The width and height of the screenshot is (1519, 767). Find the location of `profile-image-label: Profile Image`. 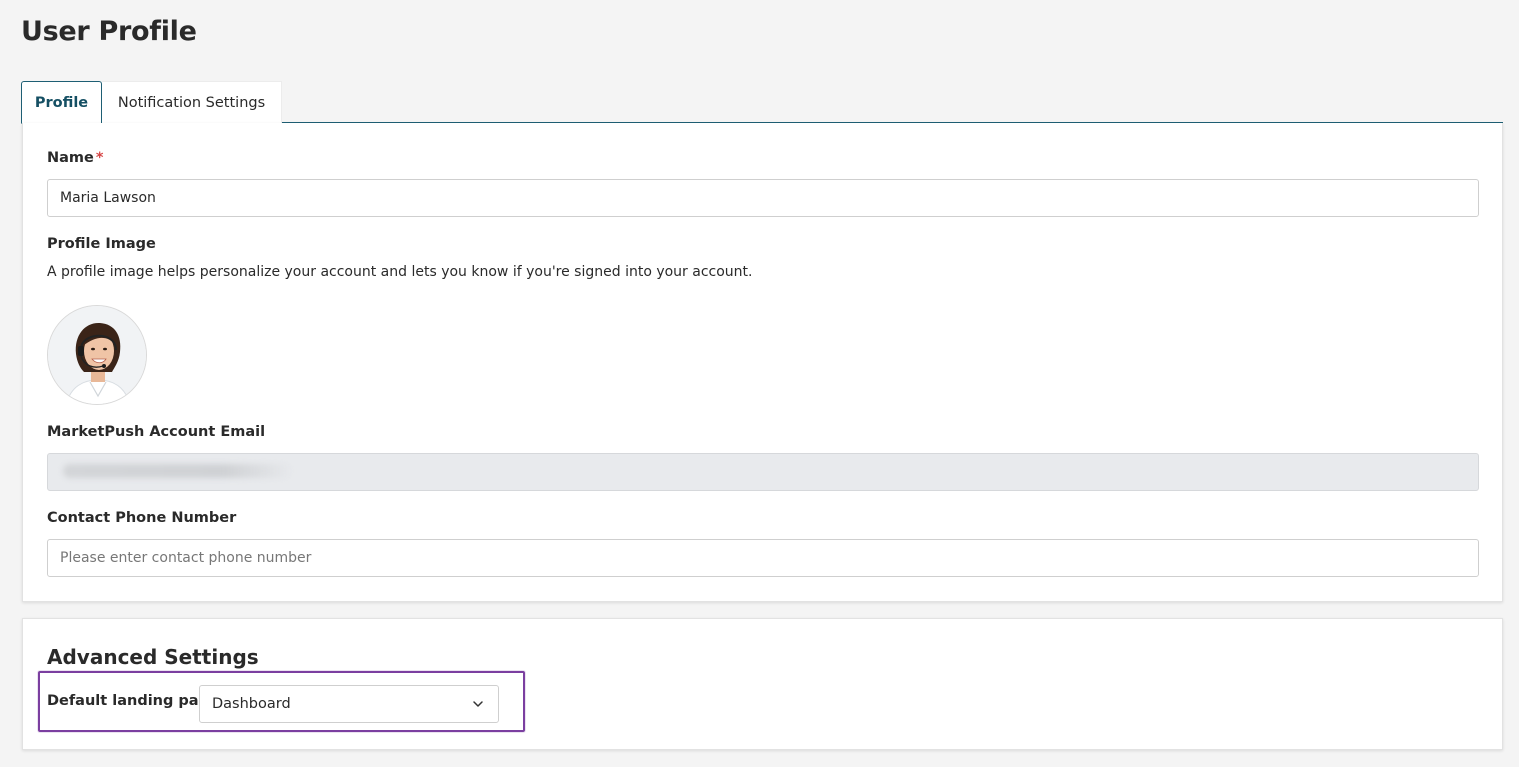

profile-image-label: Profile Image is located at coordinates (101, 244).